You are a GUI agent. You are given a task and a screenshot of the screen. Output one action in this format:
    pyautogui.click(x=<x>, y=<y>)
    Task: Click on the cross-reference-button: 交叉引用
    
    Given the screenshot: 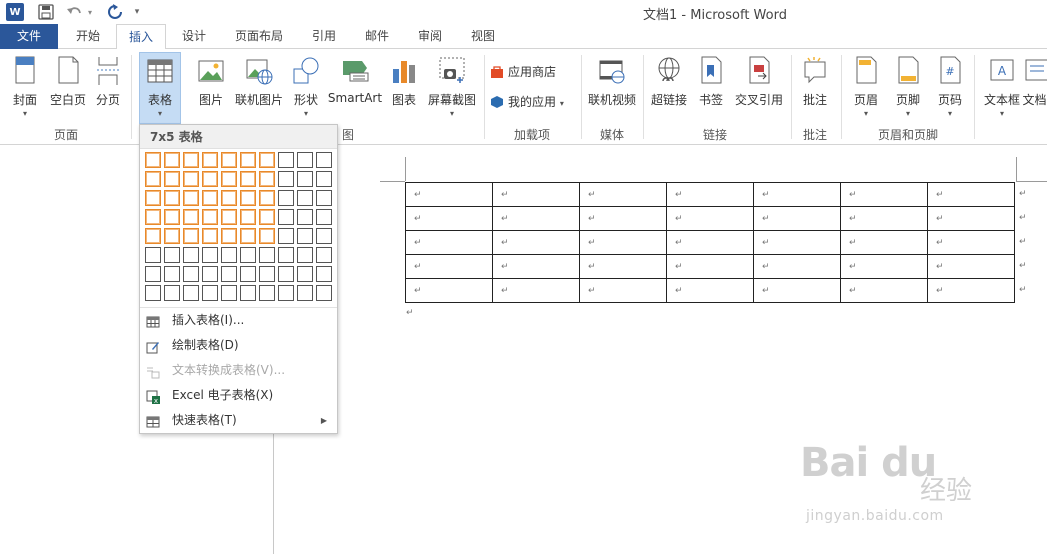 What is the action you would take?
    pyautogui.click(x=759, y=90)
    